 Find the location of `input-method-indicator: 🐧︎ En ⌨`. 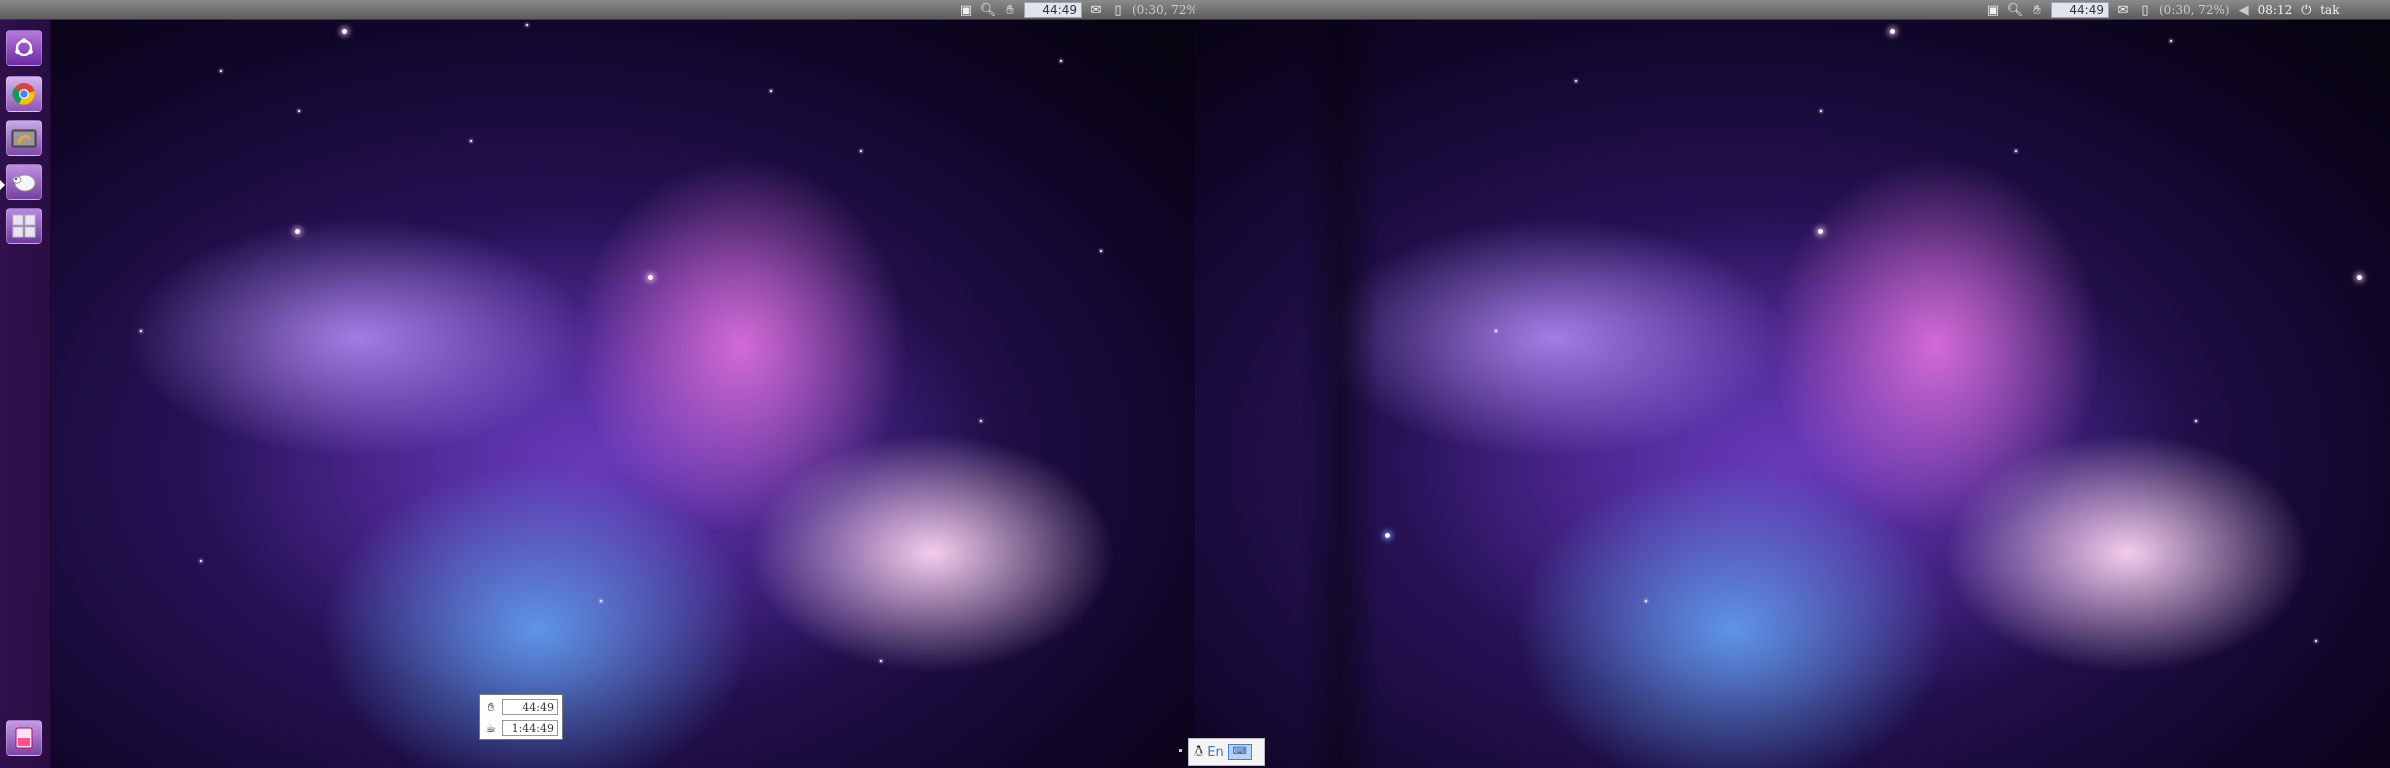

input-method-indicator: 🐧︎ En ⌨ is located at coordinates (1222, 752).